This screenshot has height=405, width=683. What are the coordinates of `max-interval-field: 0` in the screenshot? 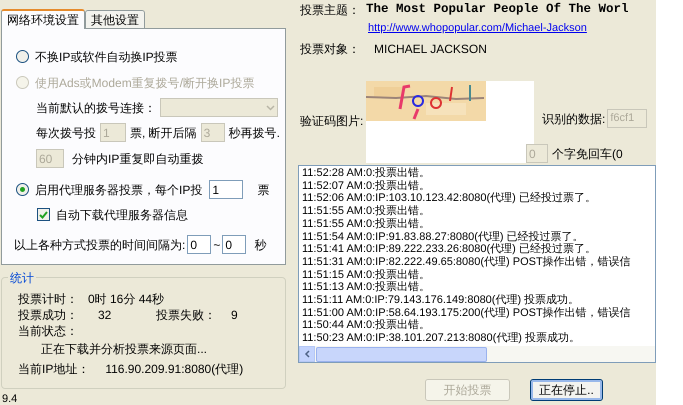 It's located at (234, 244).